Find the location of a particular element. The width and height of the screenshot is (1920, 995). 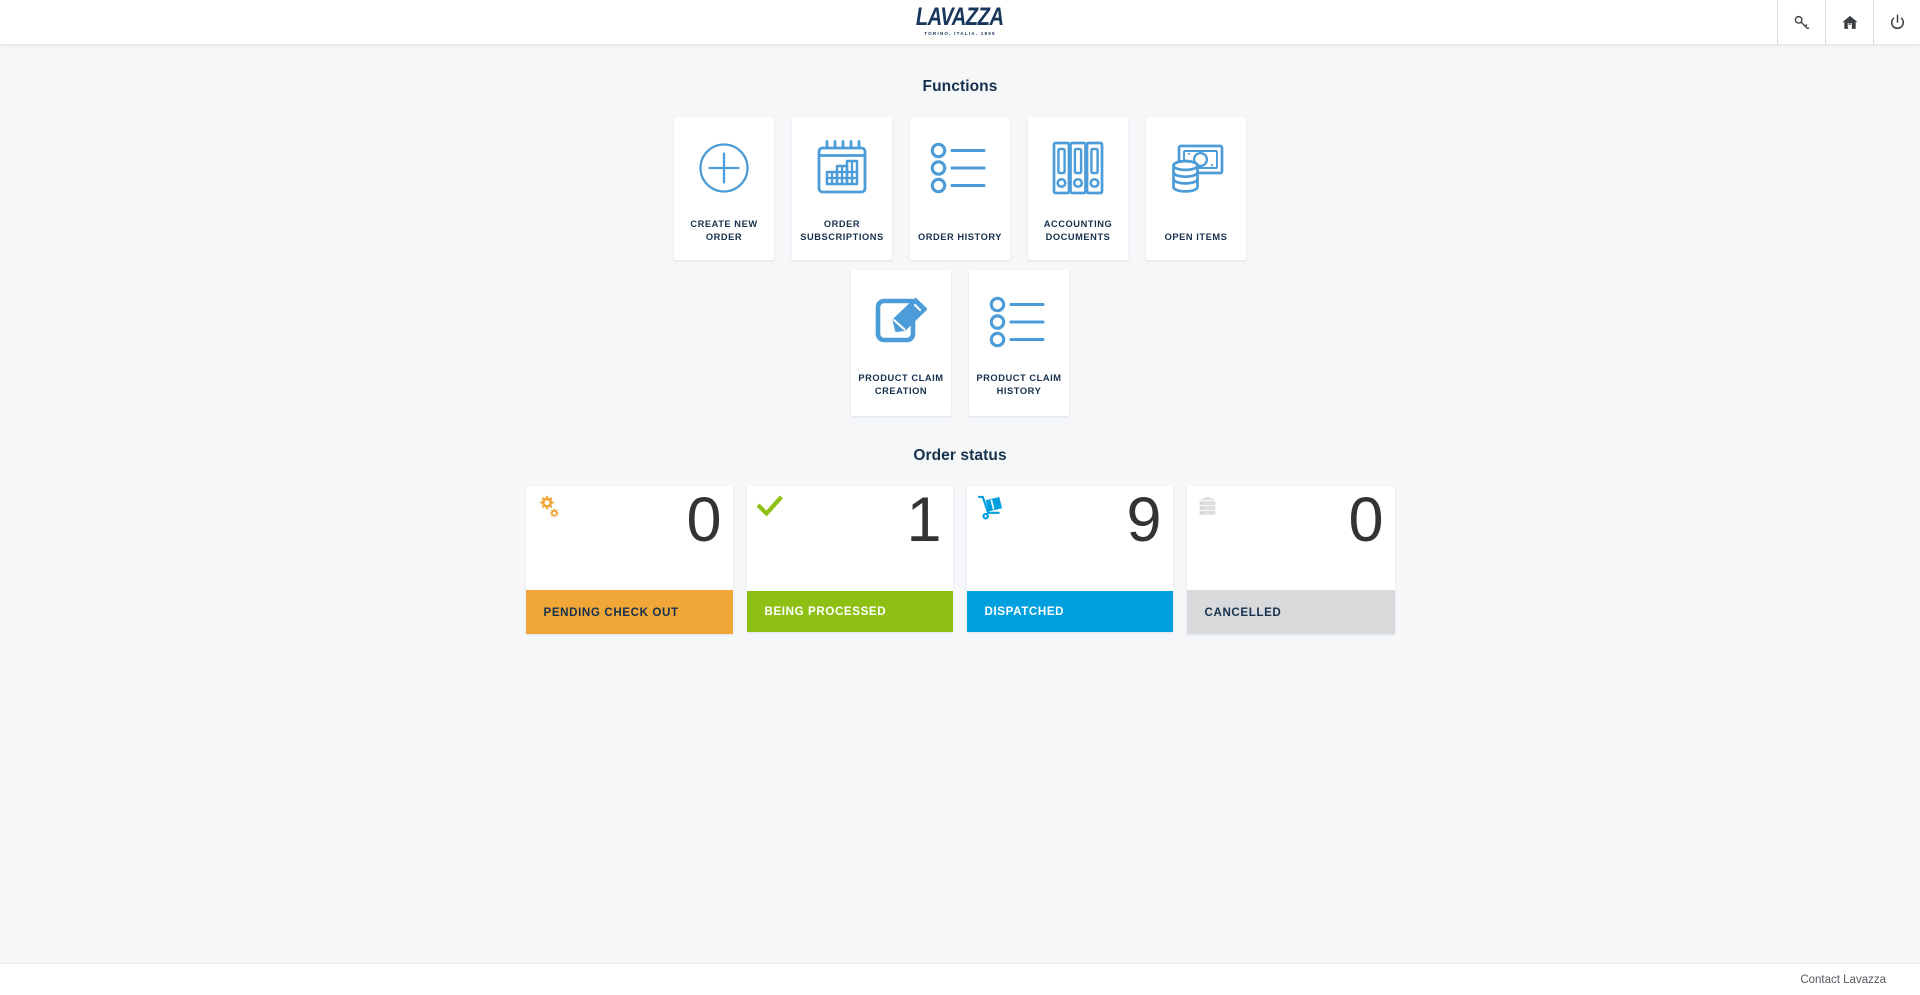

function-card-create-new-order: CREATE NEW ORDER is located at coordinates (724, 188).